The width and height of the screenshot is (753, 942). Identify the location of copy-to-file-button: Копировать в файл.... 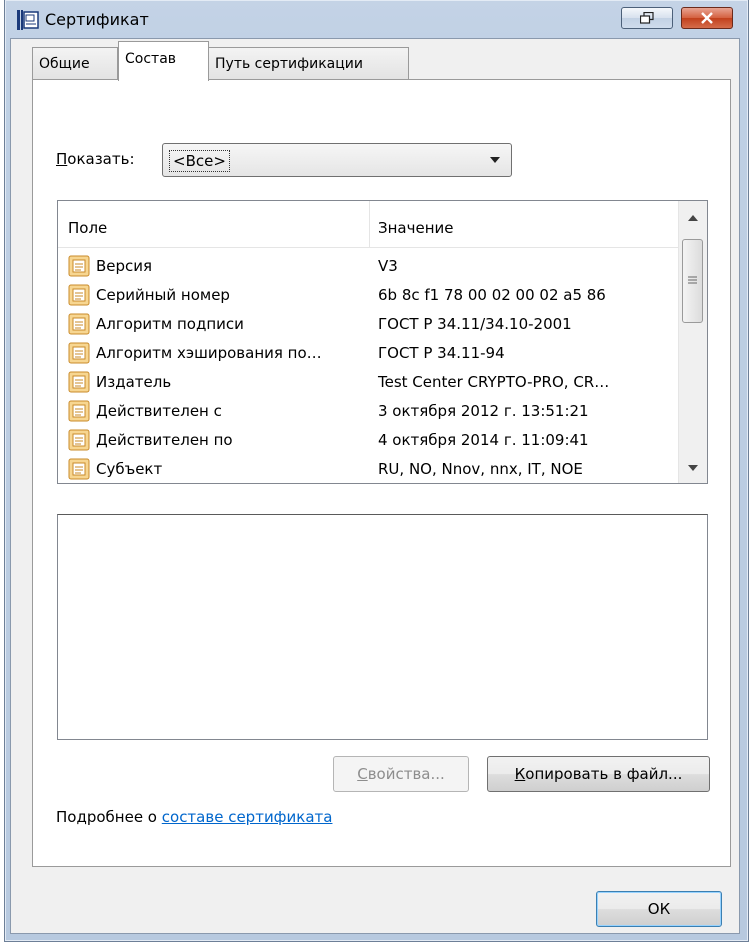
(598, 774).